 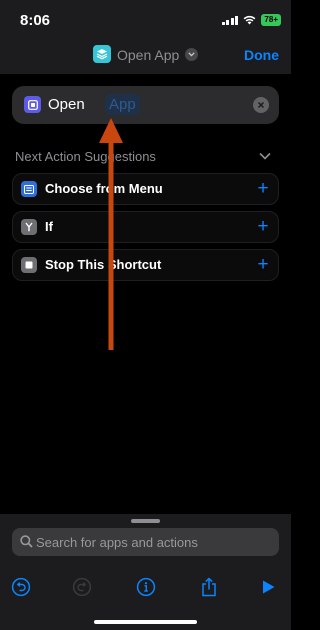 What do you see at coordinates (191, 54) in the screenshot?
I see `title-menu-chevron-icon` at bounding box center [191, 54].